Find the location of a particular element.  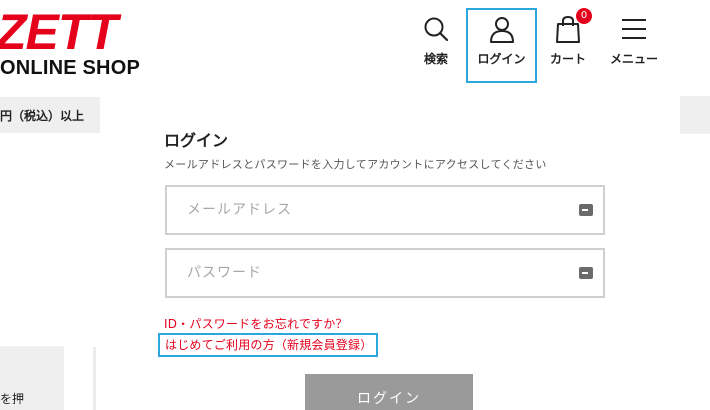

login-submit-button: ログイン is located at coordinates (389, 392).